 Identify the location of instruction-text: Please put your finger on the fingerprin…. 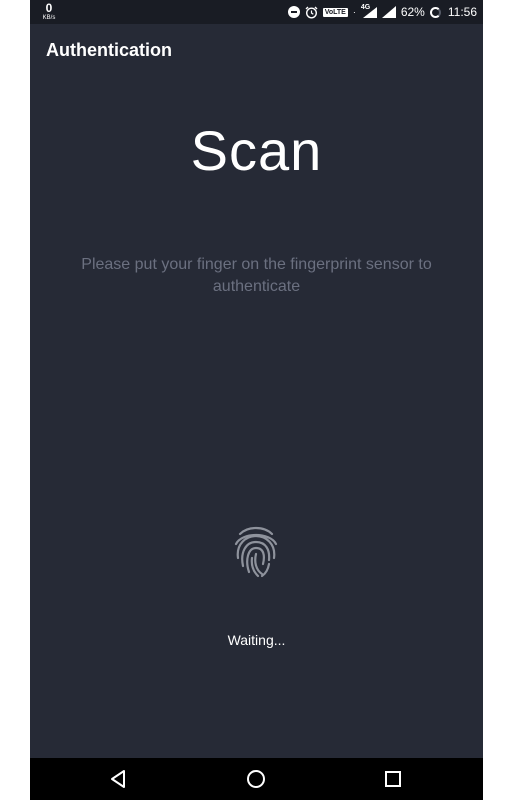
(256, 275).